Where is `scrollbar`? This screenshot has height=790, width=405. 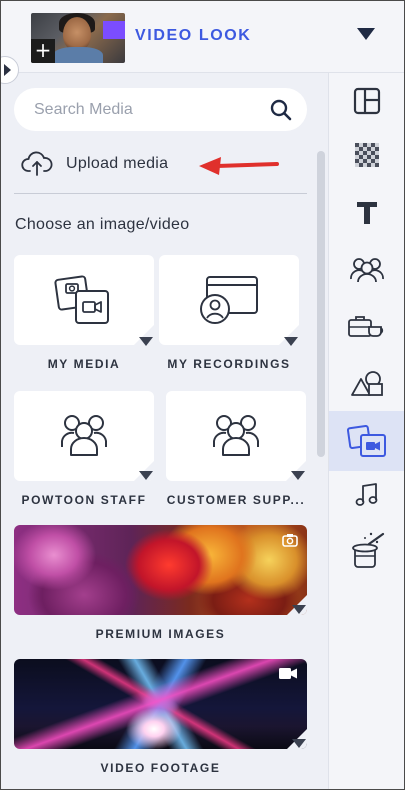
scrollbar is located at coordinates (321, 304).